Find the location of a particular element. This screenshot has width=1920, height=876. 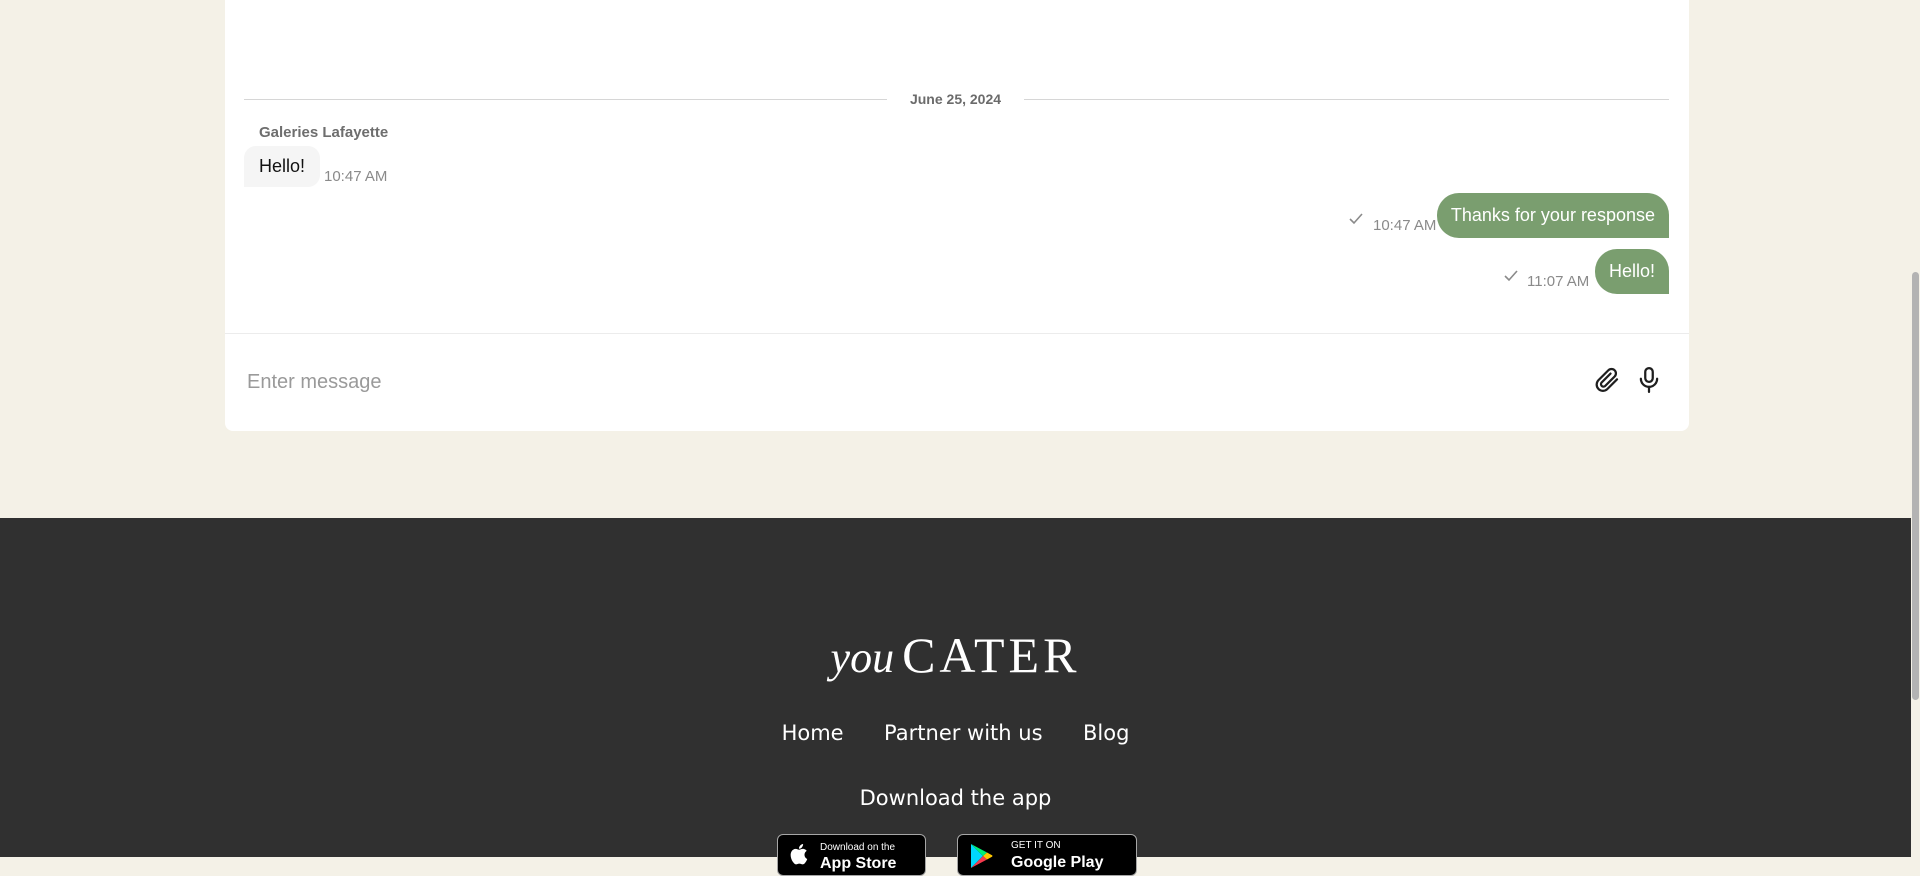

message-input is located at coordinates (897, 382).